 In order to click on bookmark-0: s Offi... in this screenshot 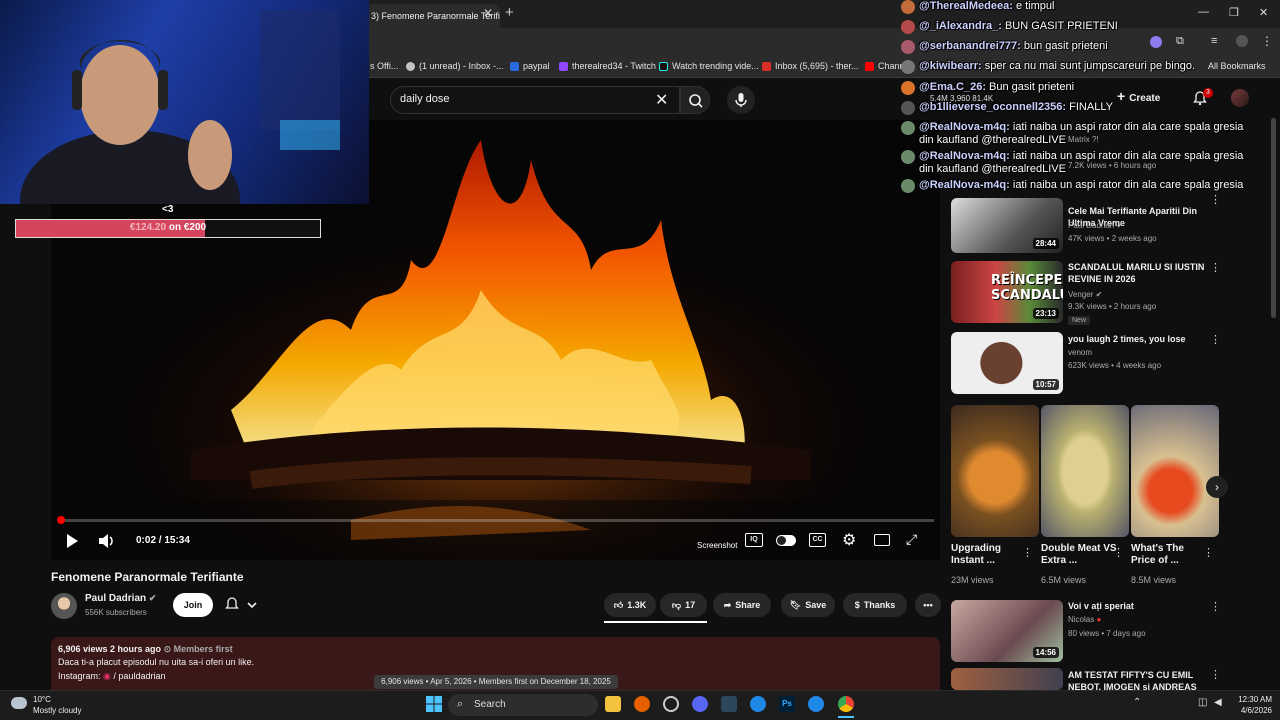, I will do `click(384, 66)`.